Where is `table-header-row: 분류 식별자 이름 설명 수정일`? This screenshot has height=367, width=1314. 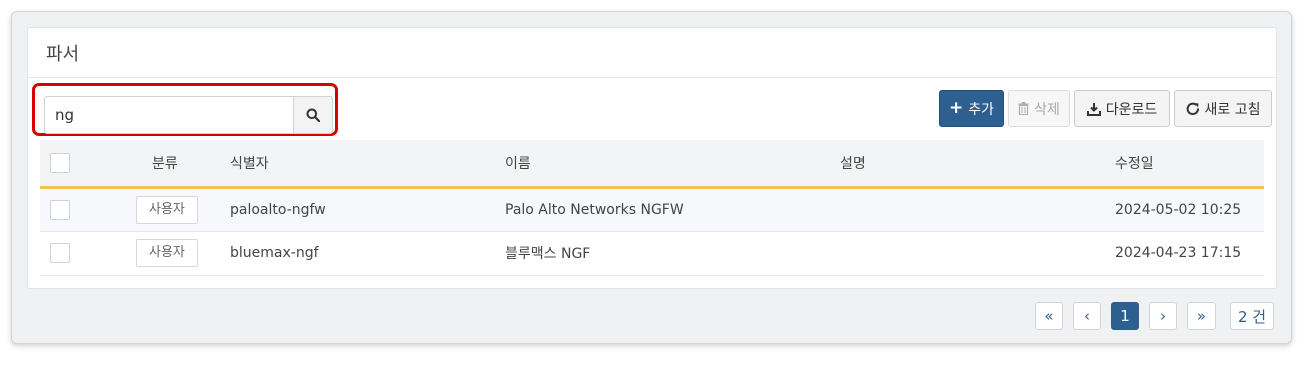 table-header-row: 분류 식별자 이름 설명 수정일 is located at coordinates (652, 164).